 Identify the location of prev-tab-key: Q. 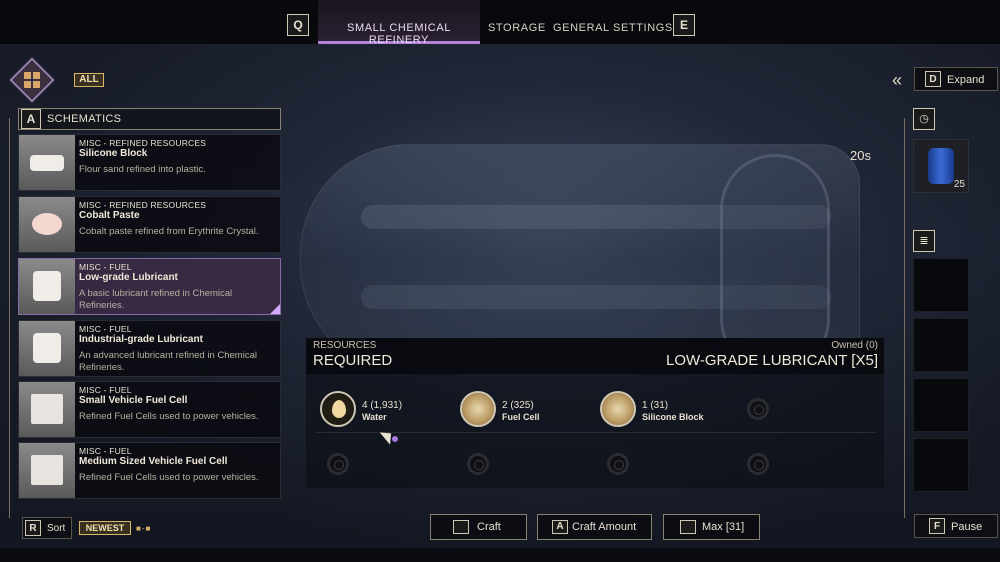
(298, 25).